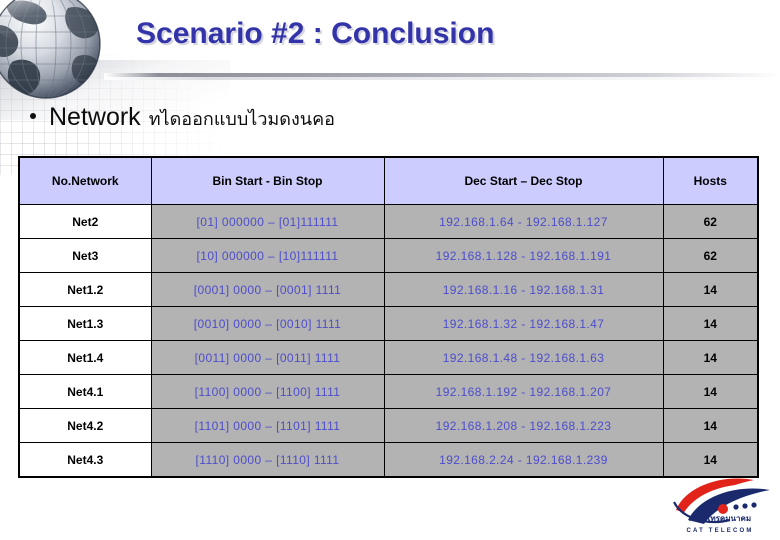 This screenshot has width=780, height=540. I want to click on column-header-hosts: Hosts, so click(710, 180).